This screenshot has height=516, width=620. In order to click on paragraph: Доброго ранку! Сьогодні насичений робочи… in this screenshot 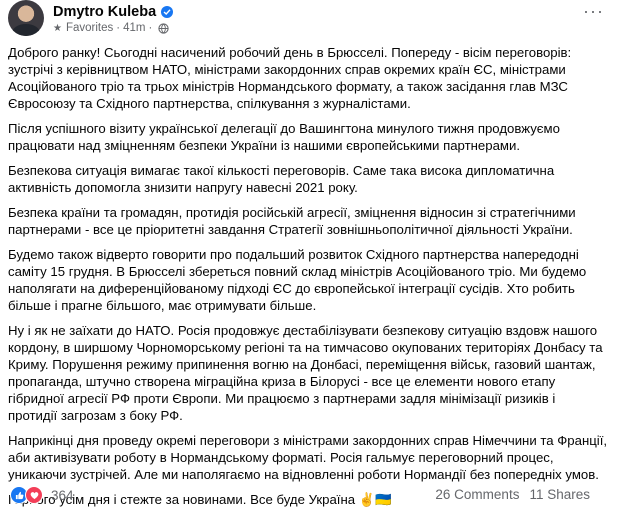, I will do `click(290, 78)`.